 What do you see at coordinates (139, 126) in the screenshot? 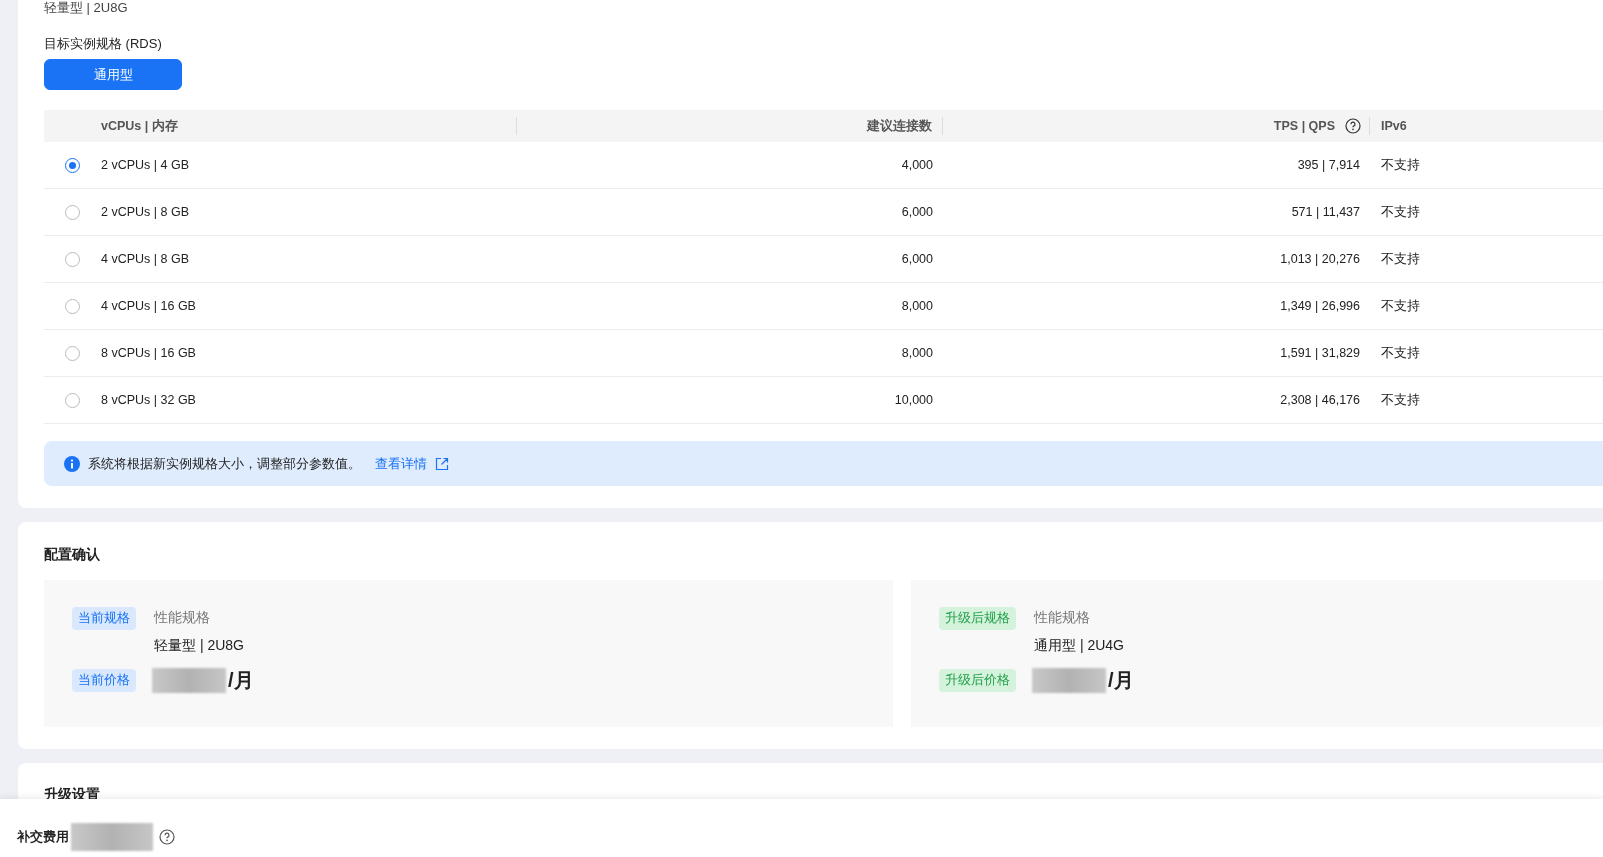
I see `column-header: vCPUs | 内存` at bounding box center [139, 126].